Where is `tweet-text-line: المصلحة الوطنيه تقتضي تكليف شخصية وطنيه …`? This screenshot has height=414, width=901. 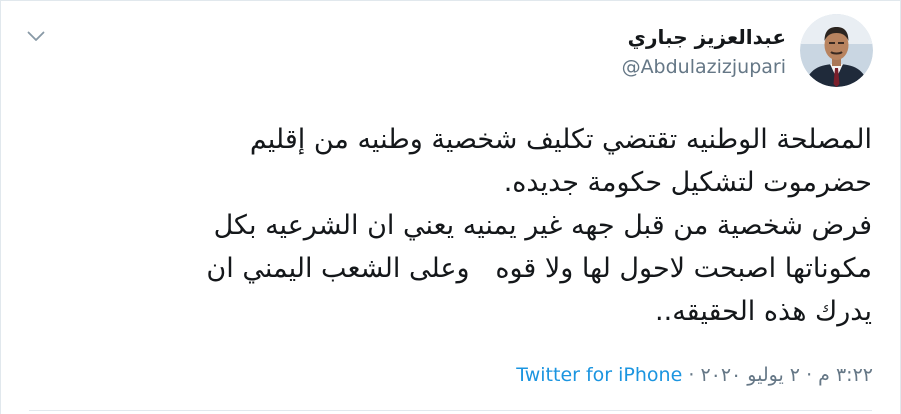
tweet-text-line: المصلحة الوطنيه تقتضي تكليف شخصية وطنيه … is located at coordinates (560, 139).